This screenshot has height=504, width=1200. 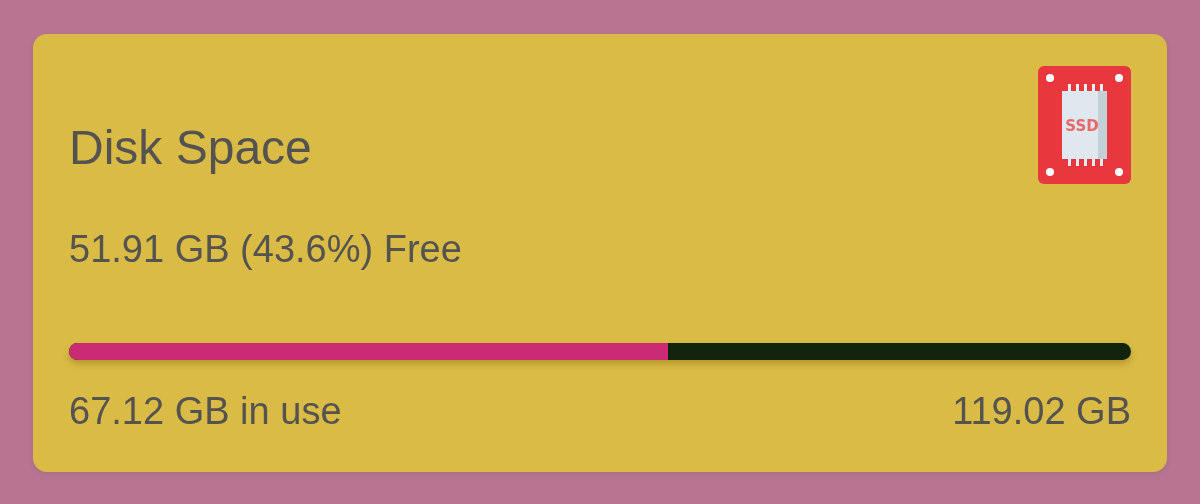 What do you see at coordinates (1041, 411) in the screenshot?
I see `total-space-text: 119.02 GB` at bounding box center [1041, 411].